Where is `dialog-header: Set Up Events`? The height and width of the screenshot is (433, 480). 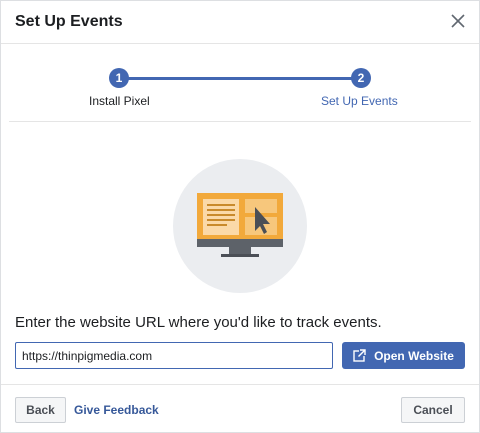 dialog-header: Set Up Events is located at coordinates (240, 22).